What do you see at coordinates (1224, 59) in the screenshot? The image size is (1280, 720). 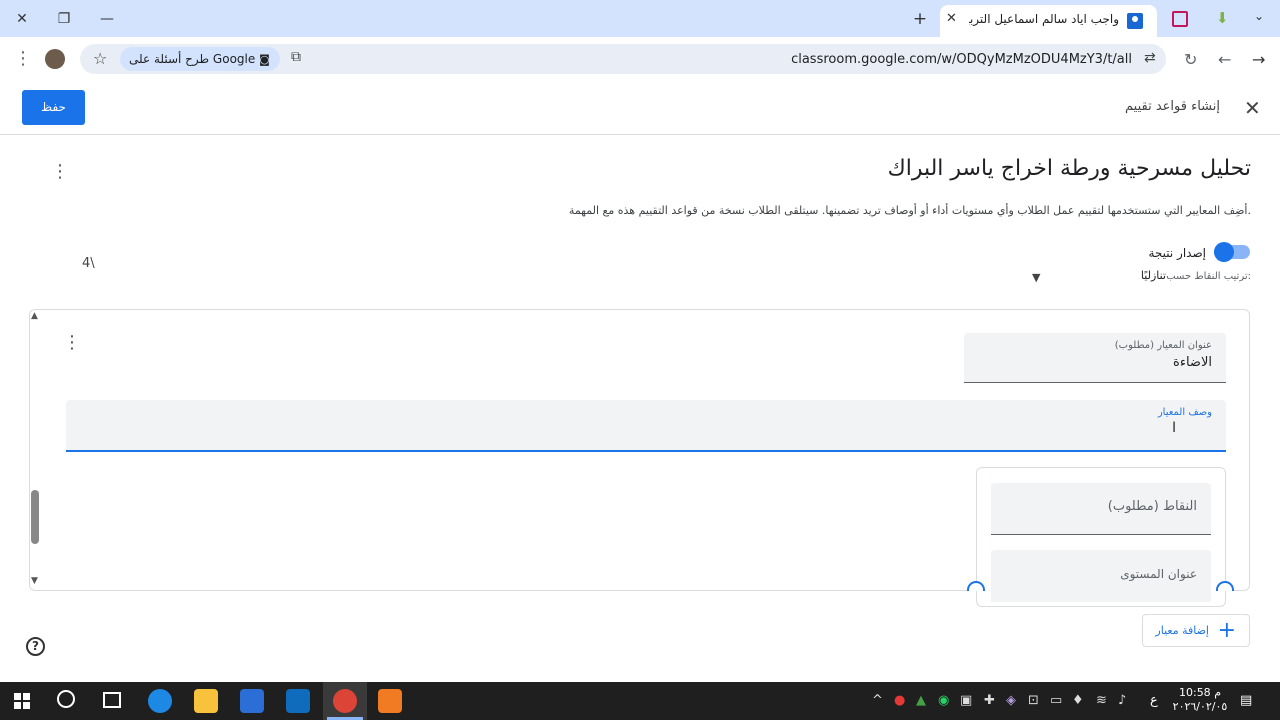 I see `back-icon: ←` at bounding box center [1224, 59].